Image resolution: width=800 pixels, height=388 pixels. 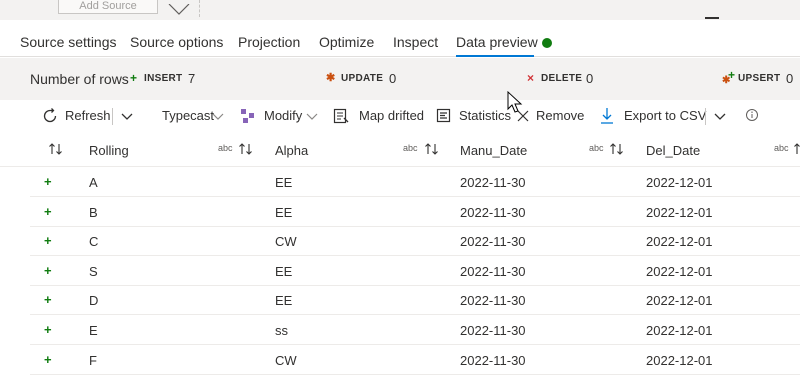 What do you see at coordinates (163, 78) in the screenshot?
I see `insert-label: INSERT` at bounding box center [163, 78].